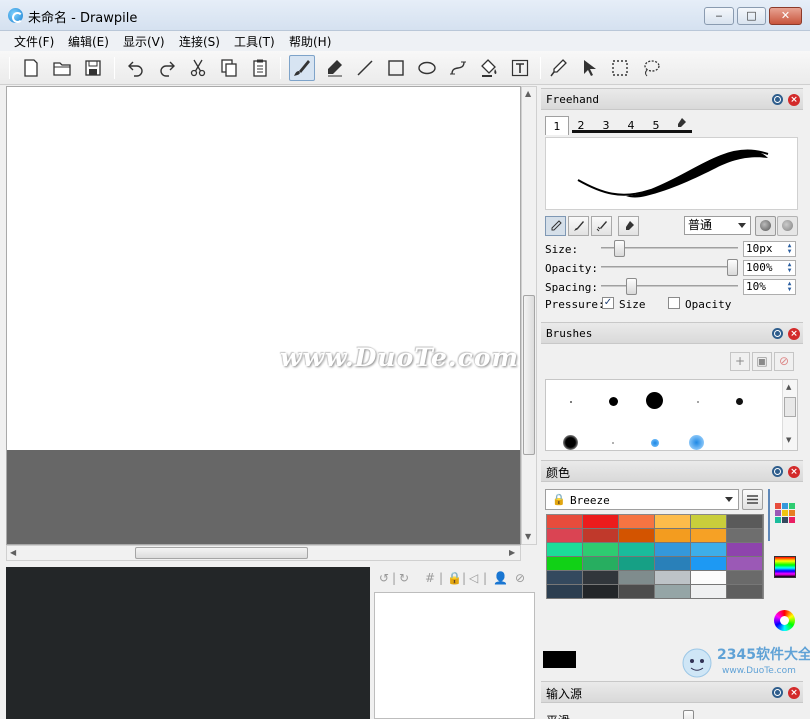  What do you see at coordinates (559, 659) in the screenshot?
I see `current-color-swatch` at bounding box center [559, 659].